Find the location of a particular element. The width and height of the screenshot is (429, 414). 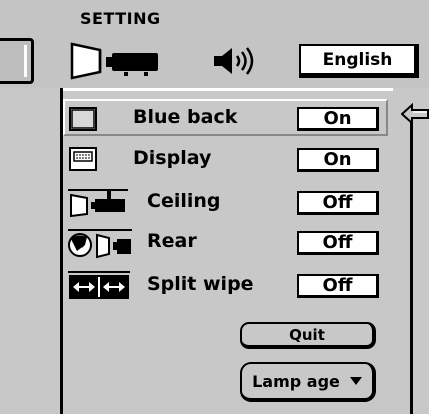

blue-back-label: Blue back is located at coordinates (185, 117).